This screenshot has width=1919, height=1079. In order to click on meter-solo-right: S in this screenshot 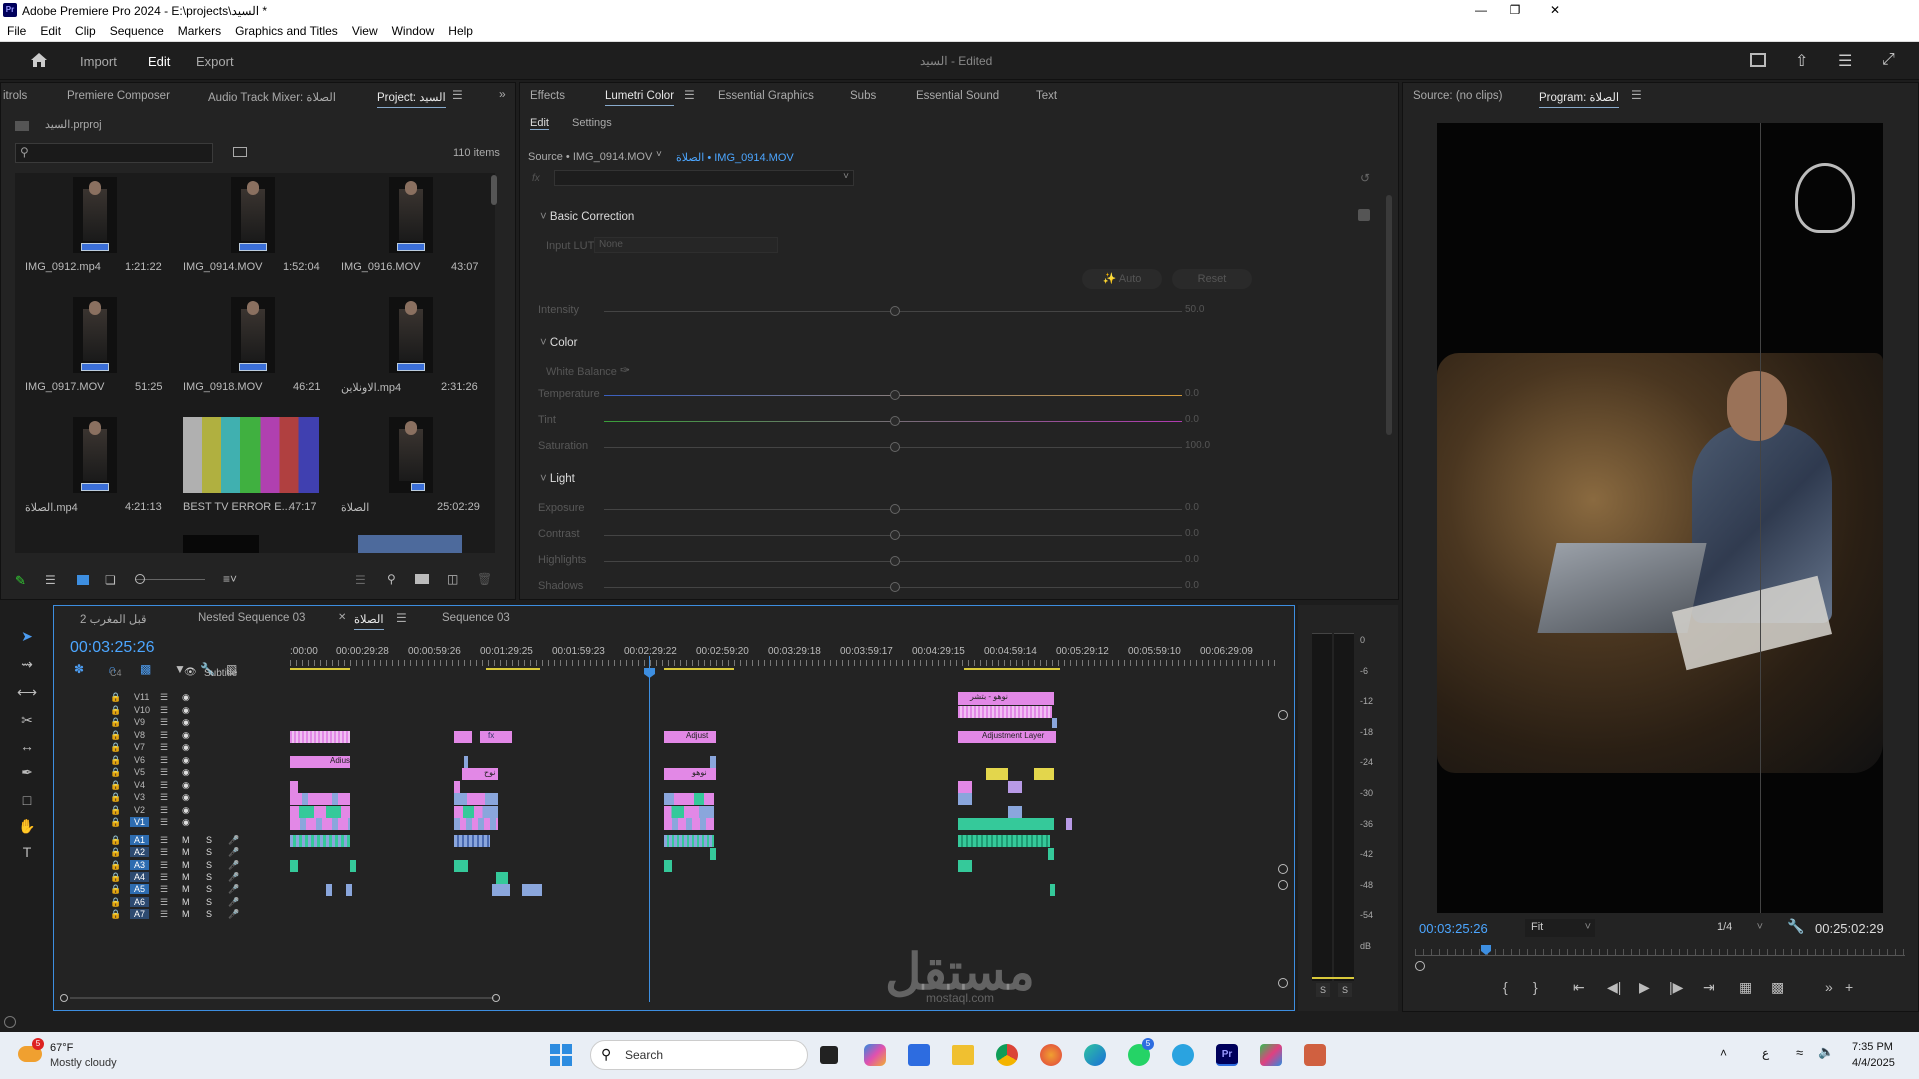, I will do `click(1345, 990)`.